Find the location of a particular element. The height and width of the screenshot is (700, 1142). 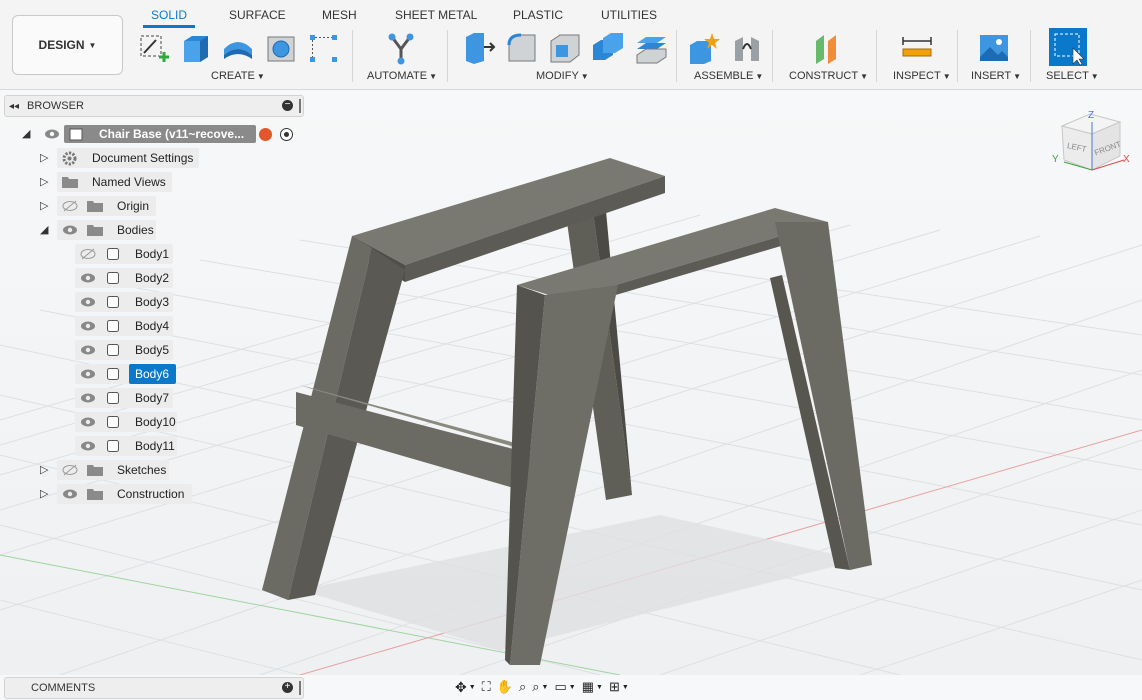

viewcube-z-label: Z is located at coordinates (1091, 115).